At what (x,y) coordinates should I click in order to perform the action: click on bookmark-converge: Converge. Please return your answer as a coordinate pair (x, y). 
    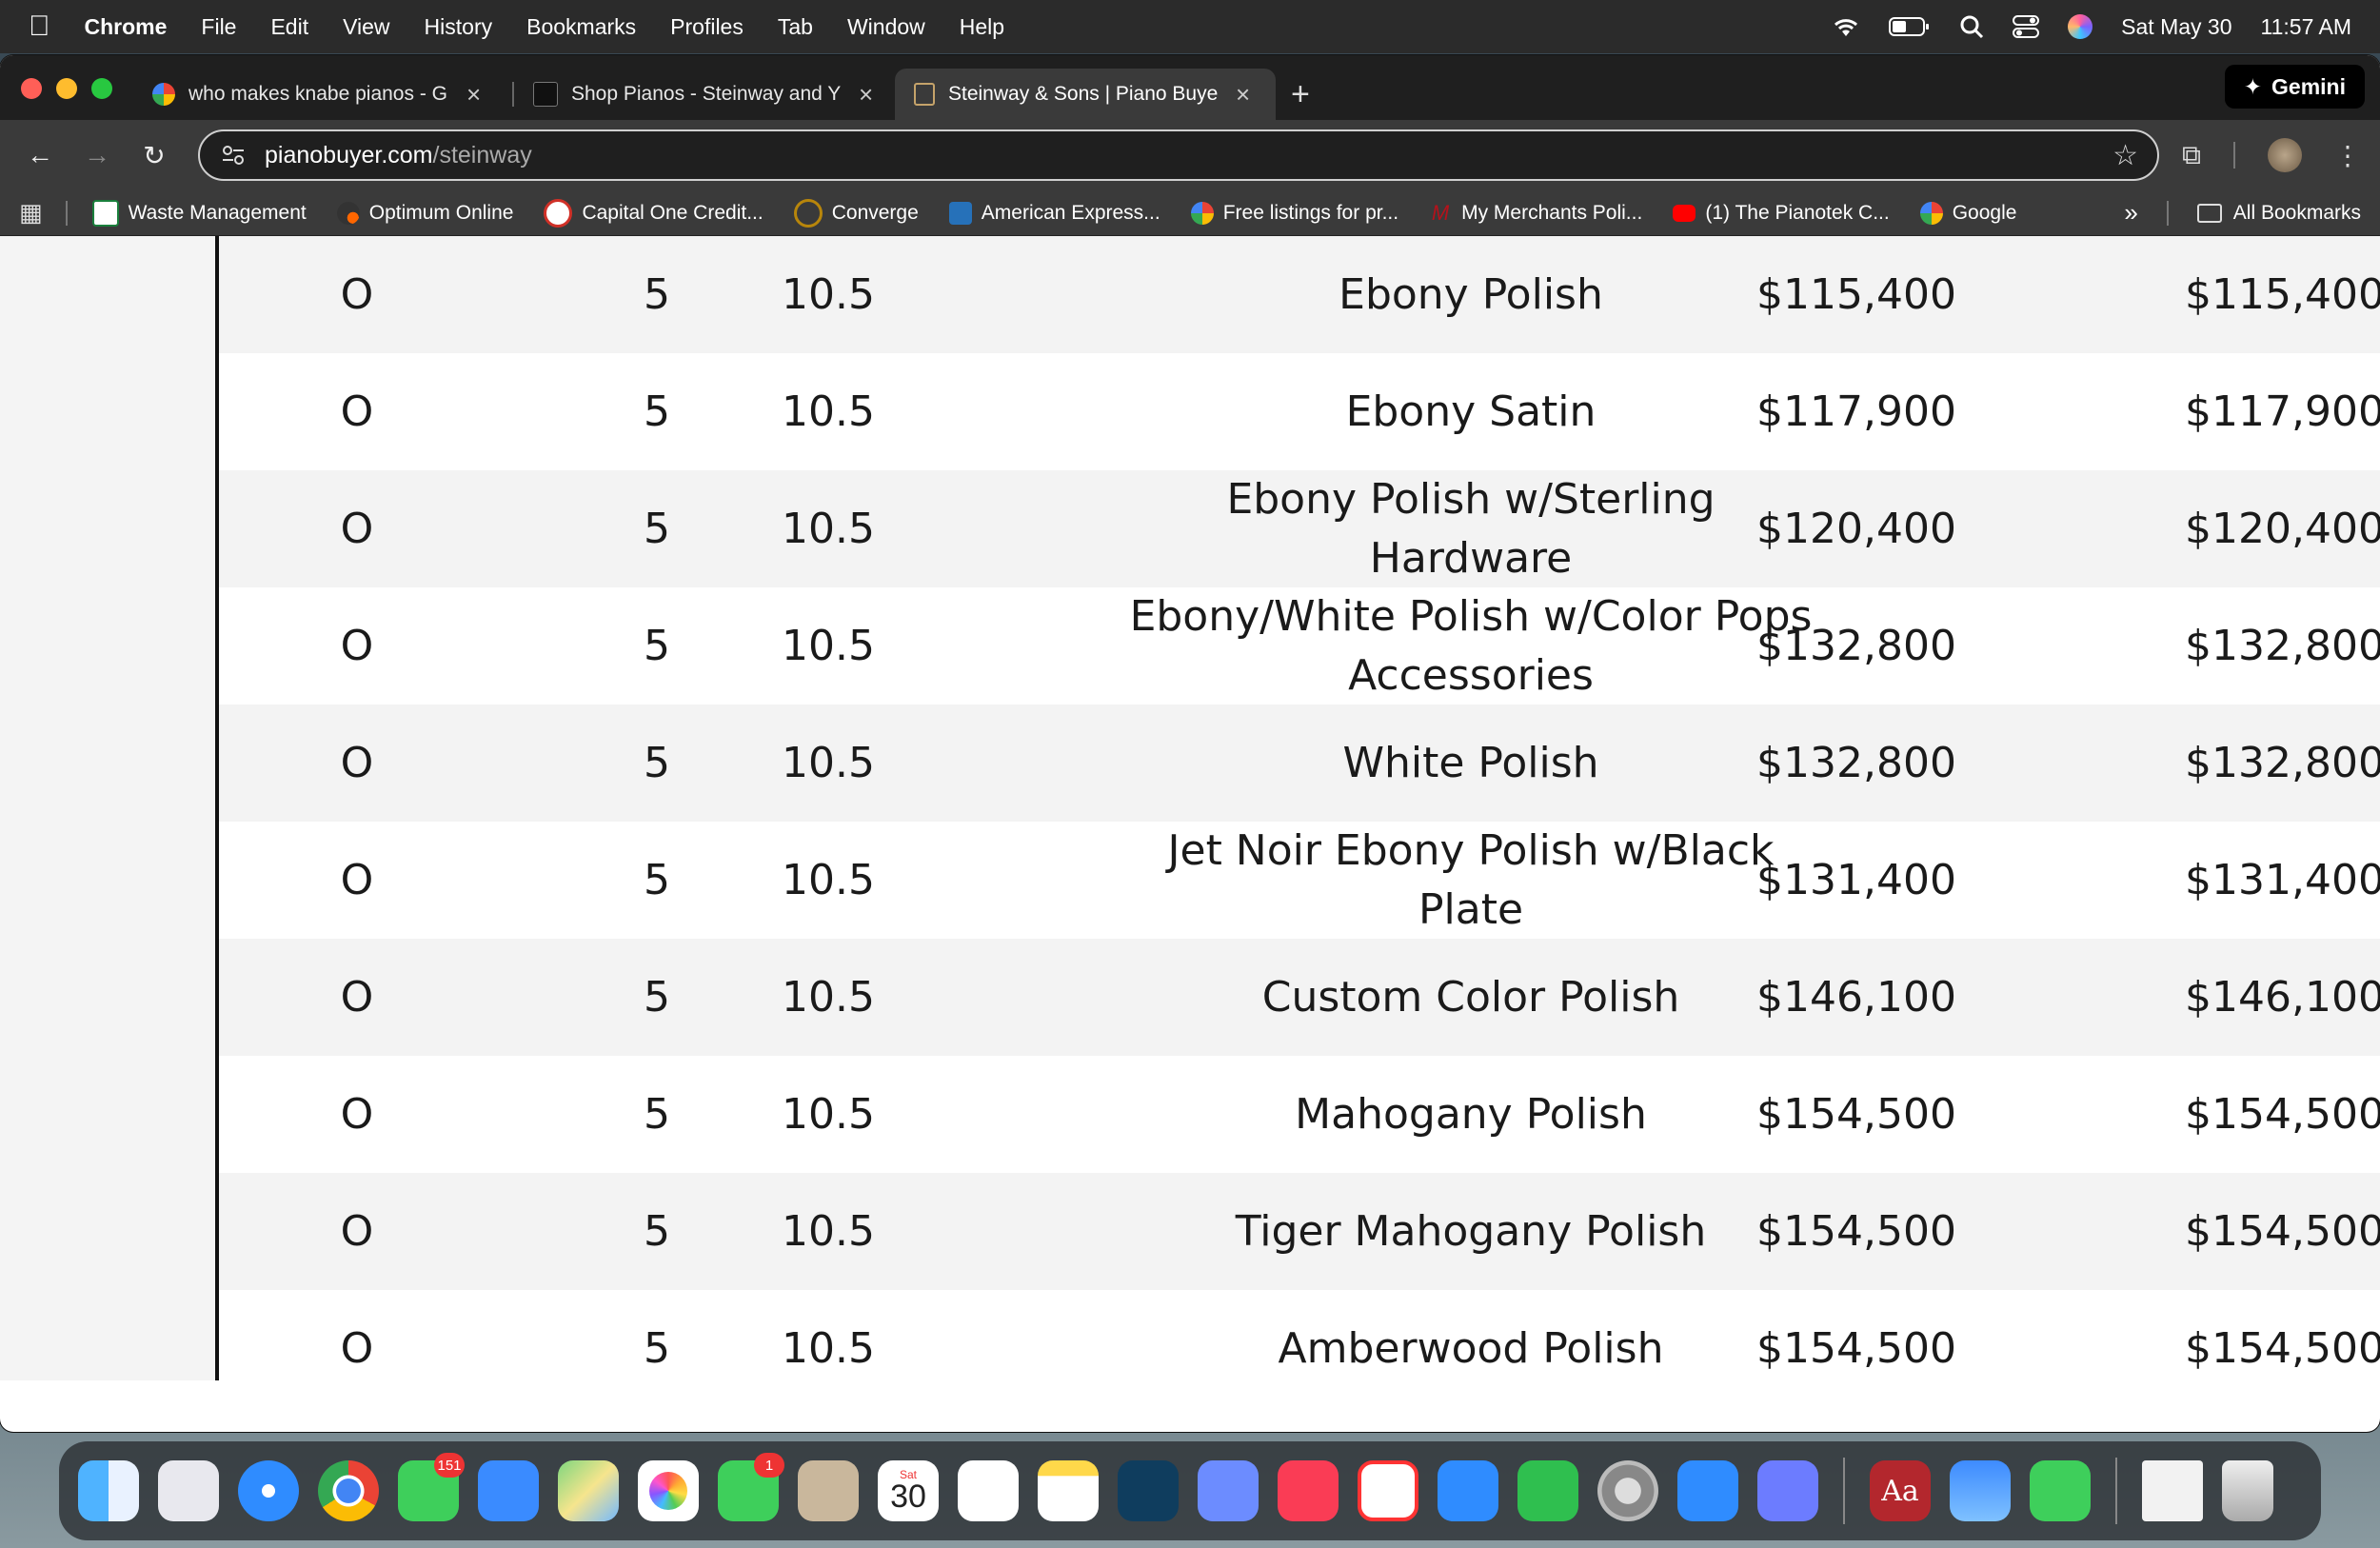
    Looking at the image, I should click on (856, 213).